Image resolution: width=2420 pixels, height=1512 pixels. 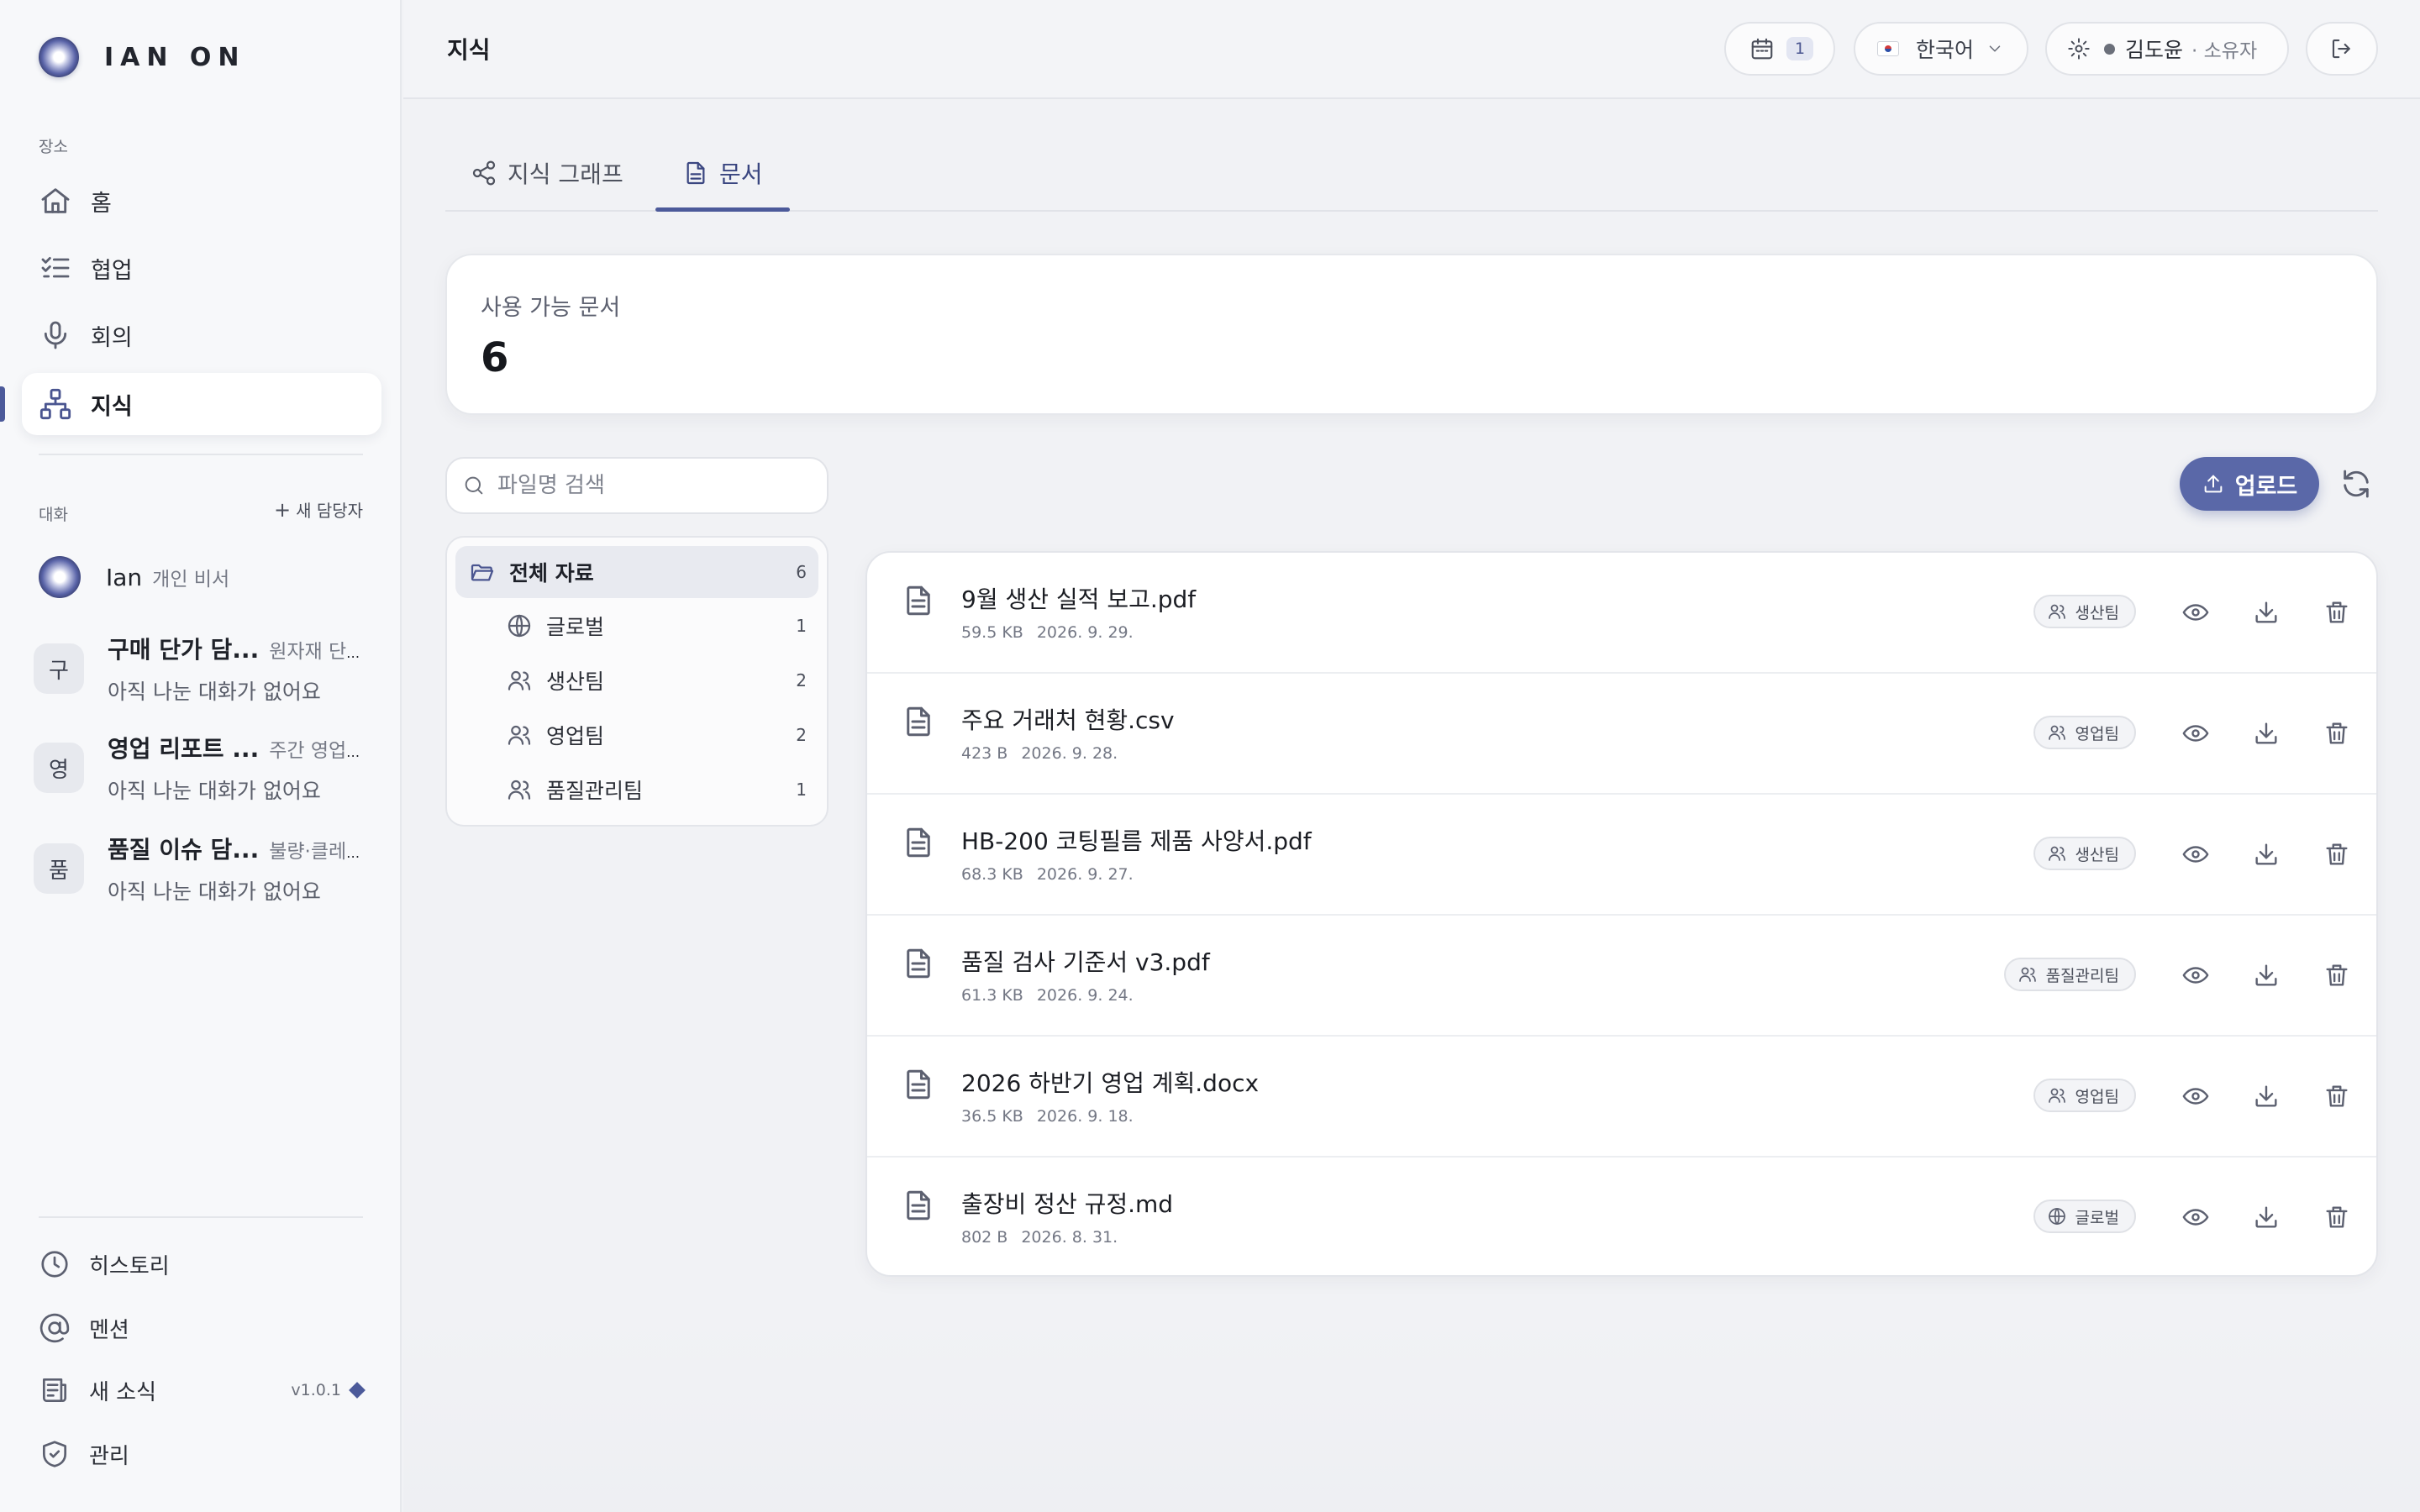 What do you see at coordinates (2154, 50) in the screenshot?
I see `user-name: 김도윤` at bounding box center [2154, 50].